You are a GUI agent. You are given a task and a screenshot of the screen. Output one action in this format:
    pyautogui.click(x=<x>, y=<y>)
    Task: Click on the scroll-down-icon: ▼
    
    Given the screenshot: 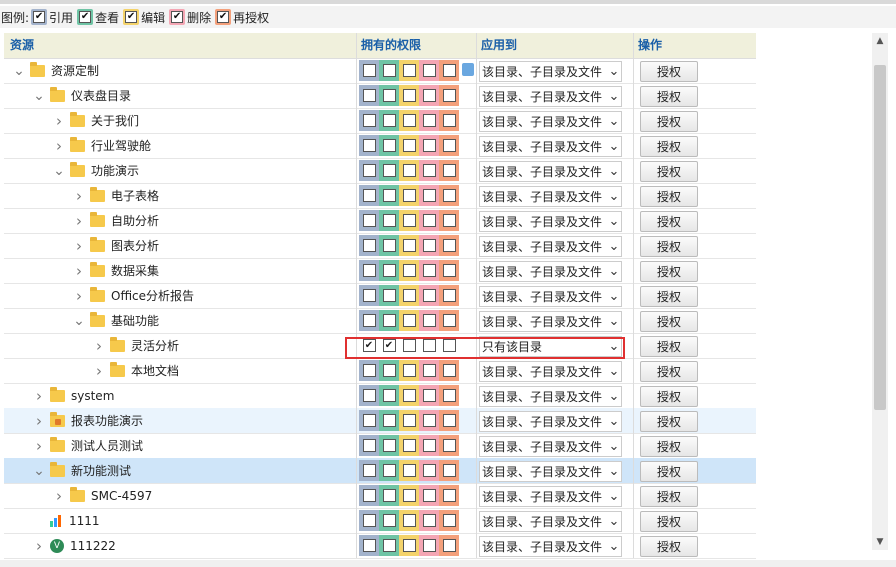 What is the action you would take?
    pyautogui.click(x=880, y=542)
    